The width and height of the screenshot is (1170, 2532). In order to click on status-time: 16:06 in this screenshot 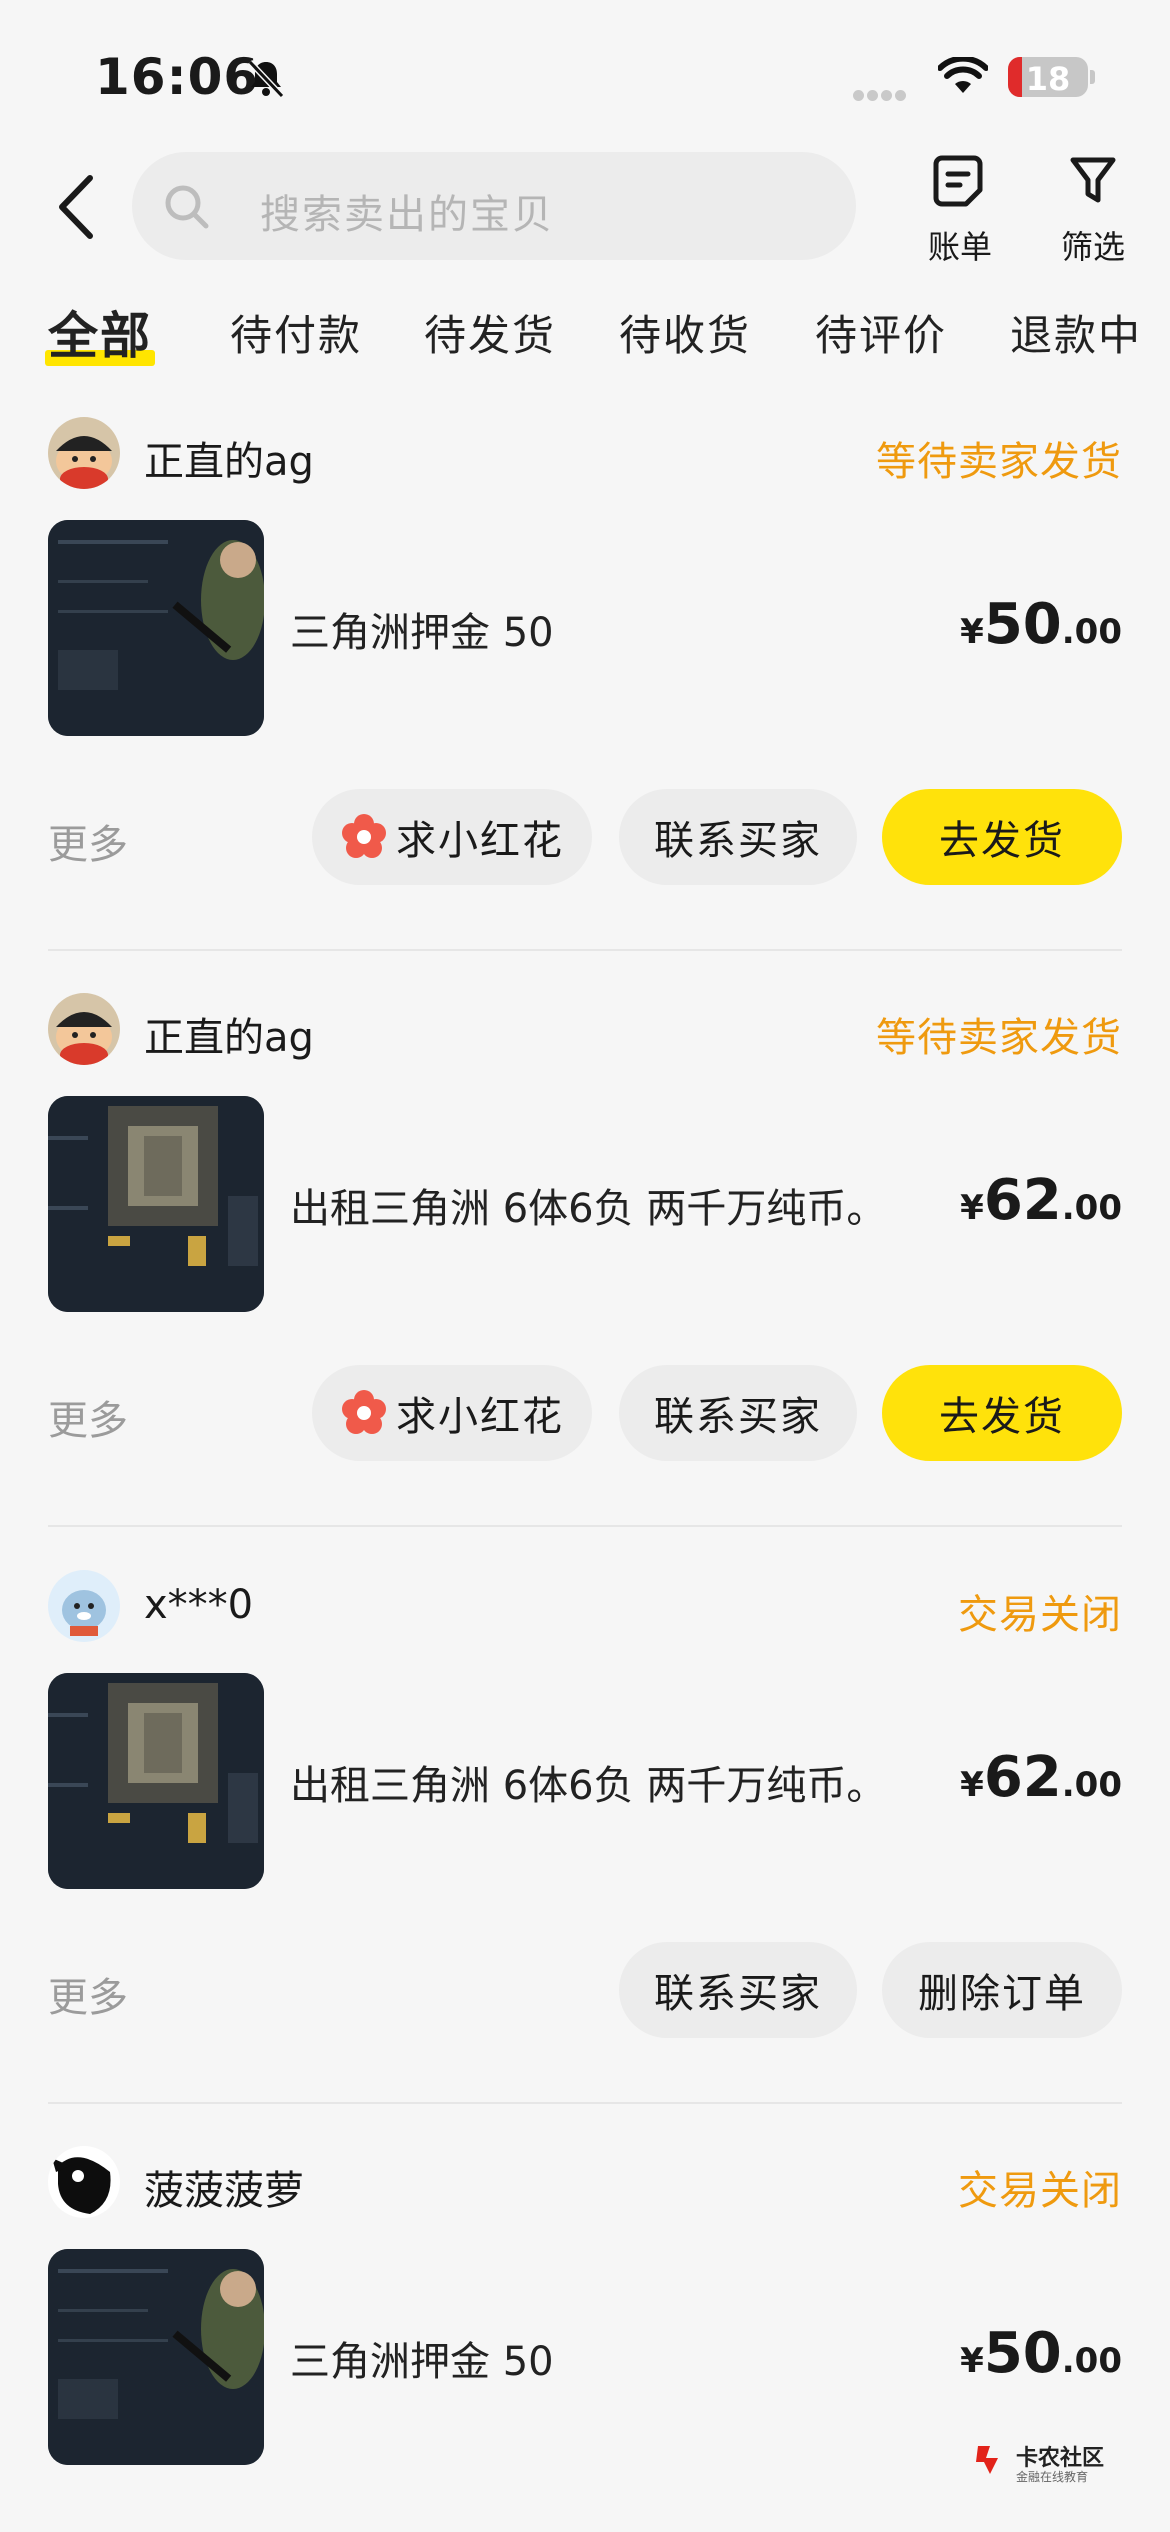, I will do `click(177, 77)`.